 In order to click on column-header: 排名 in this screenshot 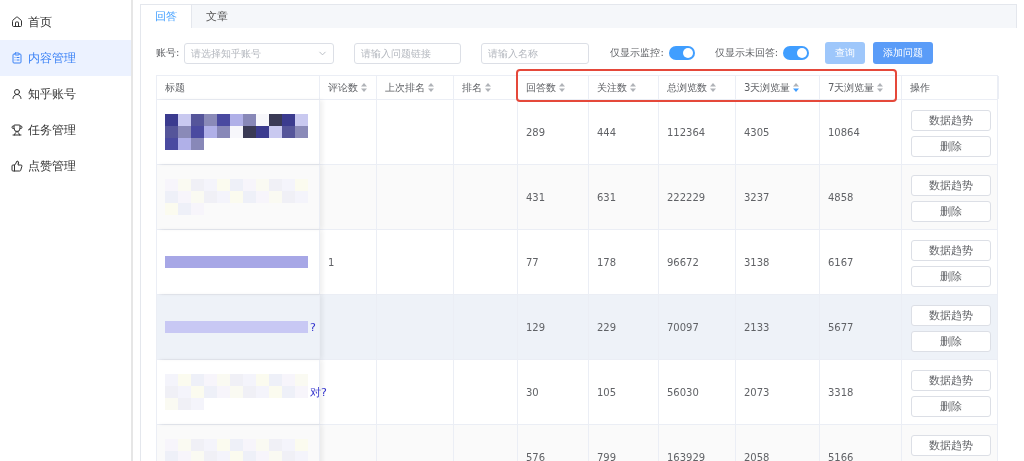, I will do `click(486, 87)`.